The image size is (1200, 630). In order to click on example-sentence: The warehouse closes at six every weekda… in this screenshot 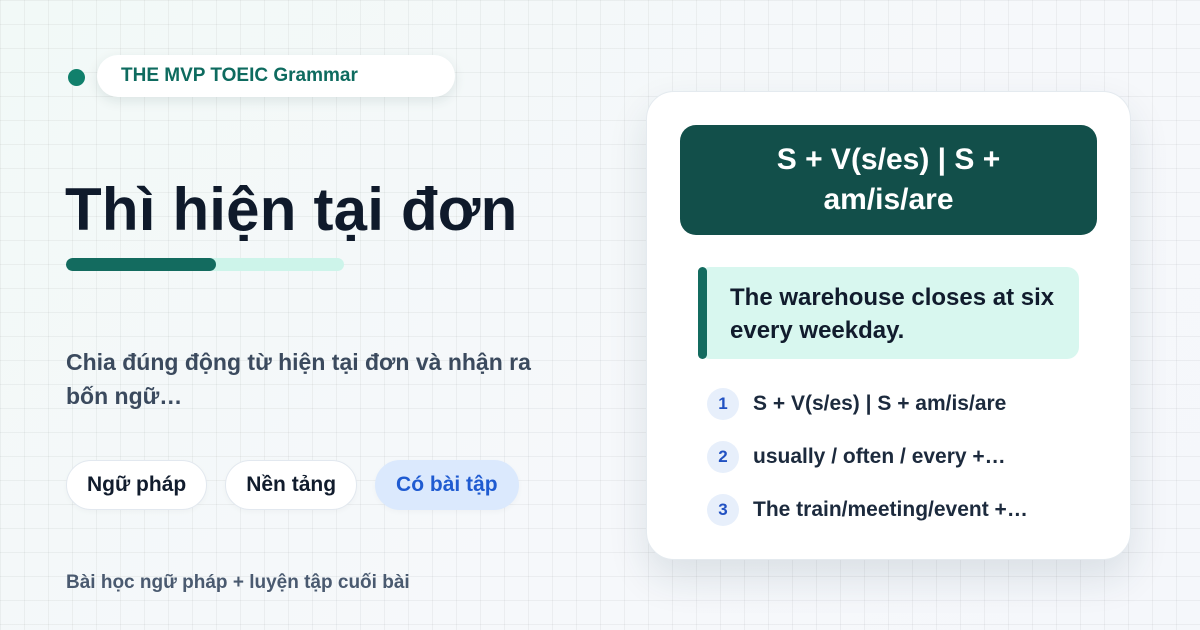, I will do `click(892, 314)`.